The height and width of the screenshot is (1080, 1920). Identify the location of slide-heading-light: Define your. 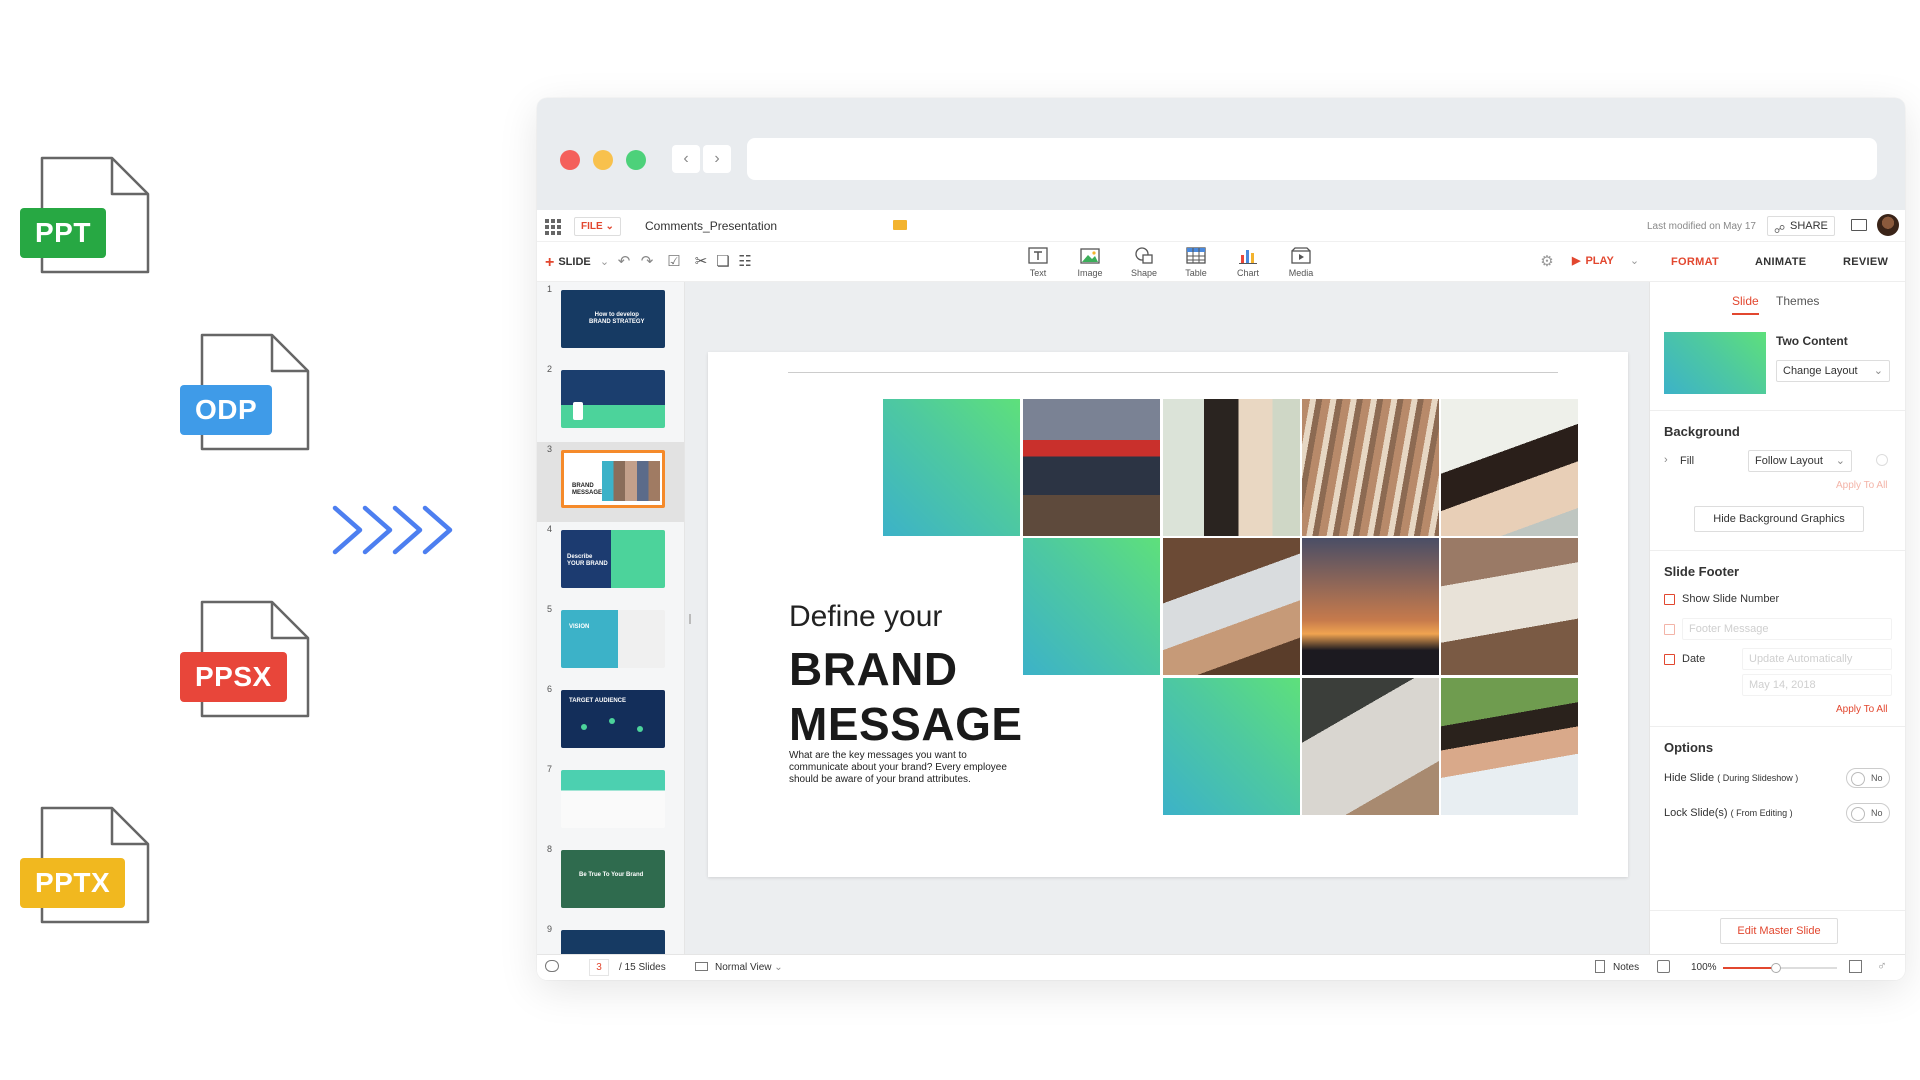
(865, 617).